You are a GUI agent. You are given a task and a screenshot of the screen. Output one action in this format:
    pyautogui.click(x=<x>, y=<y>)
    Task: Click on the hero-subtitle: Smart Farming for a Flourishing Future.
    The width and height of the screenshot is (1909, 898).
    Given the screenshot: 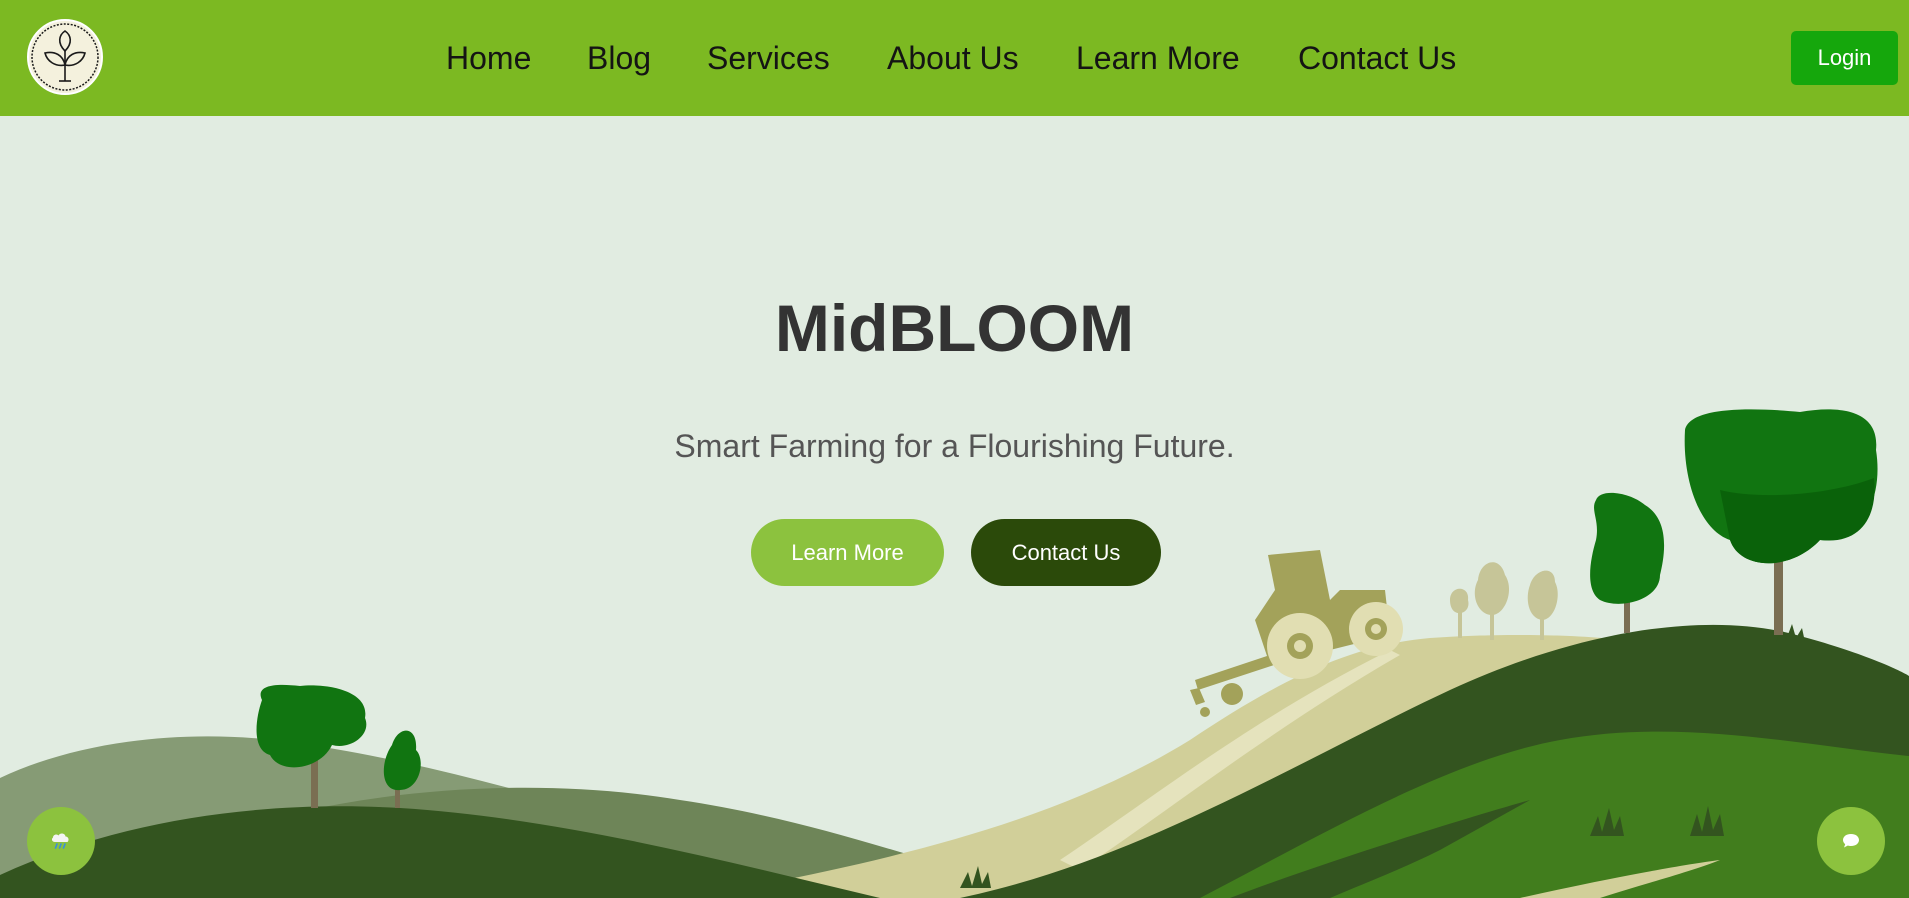 What is the action you would take?
    pyautogui.click(x=954, y=446)
    